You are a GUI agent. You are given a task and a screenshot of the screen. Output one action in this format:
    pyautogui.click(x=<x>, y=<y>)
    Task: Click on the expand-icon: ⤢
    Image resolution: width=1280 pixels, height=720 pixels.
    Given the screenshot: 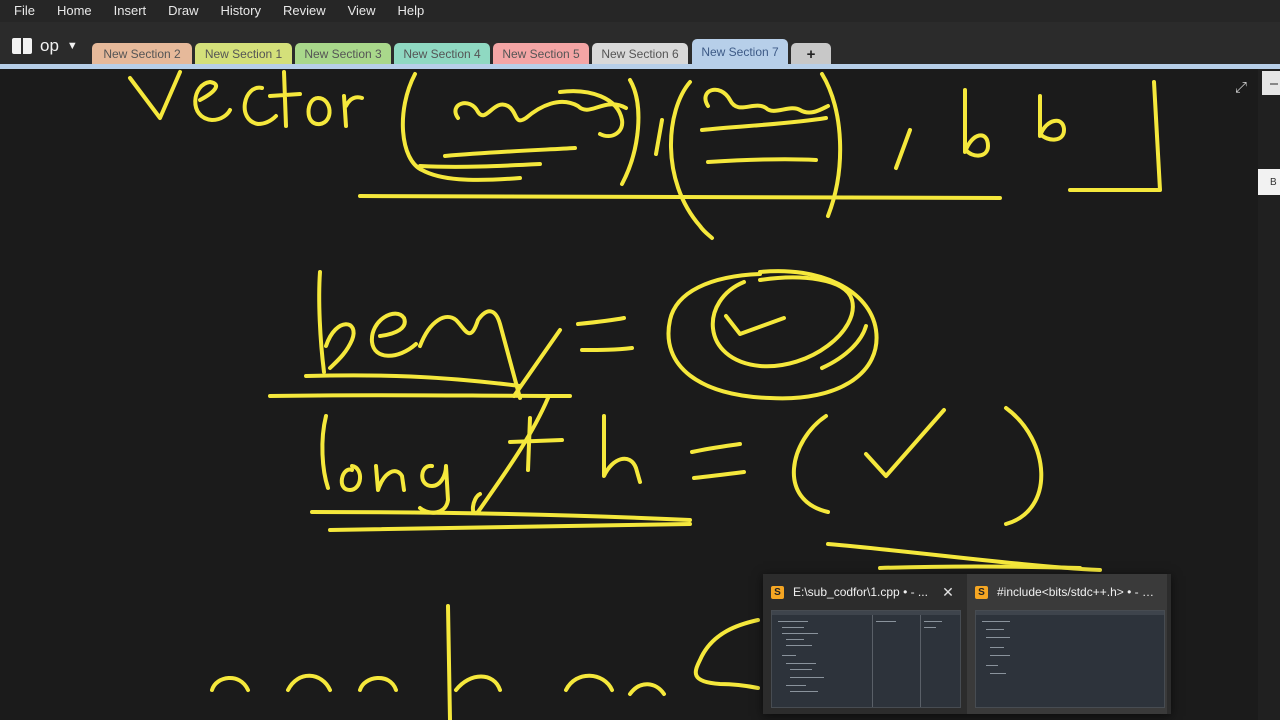 What is the action you would take?
    pyautogui.click(x=1241, y=88)
    